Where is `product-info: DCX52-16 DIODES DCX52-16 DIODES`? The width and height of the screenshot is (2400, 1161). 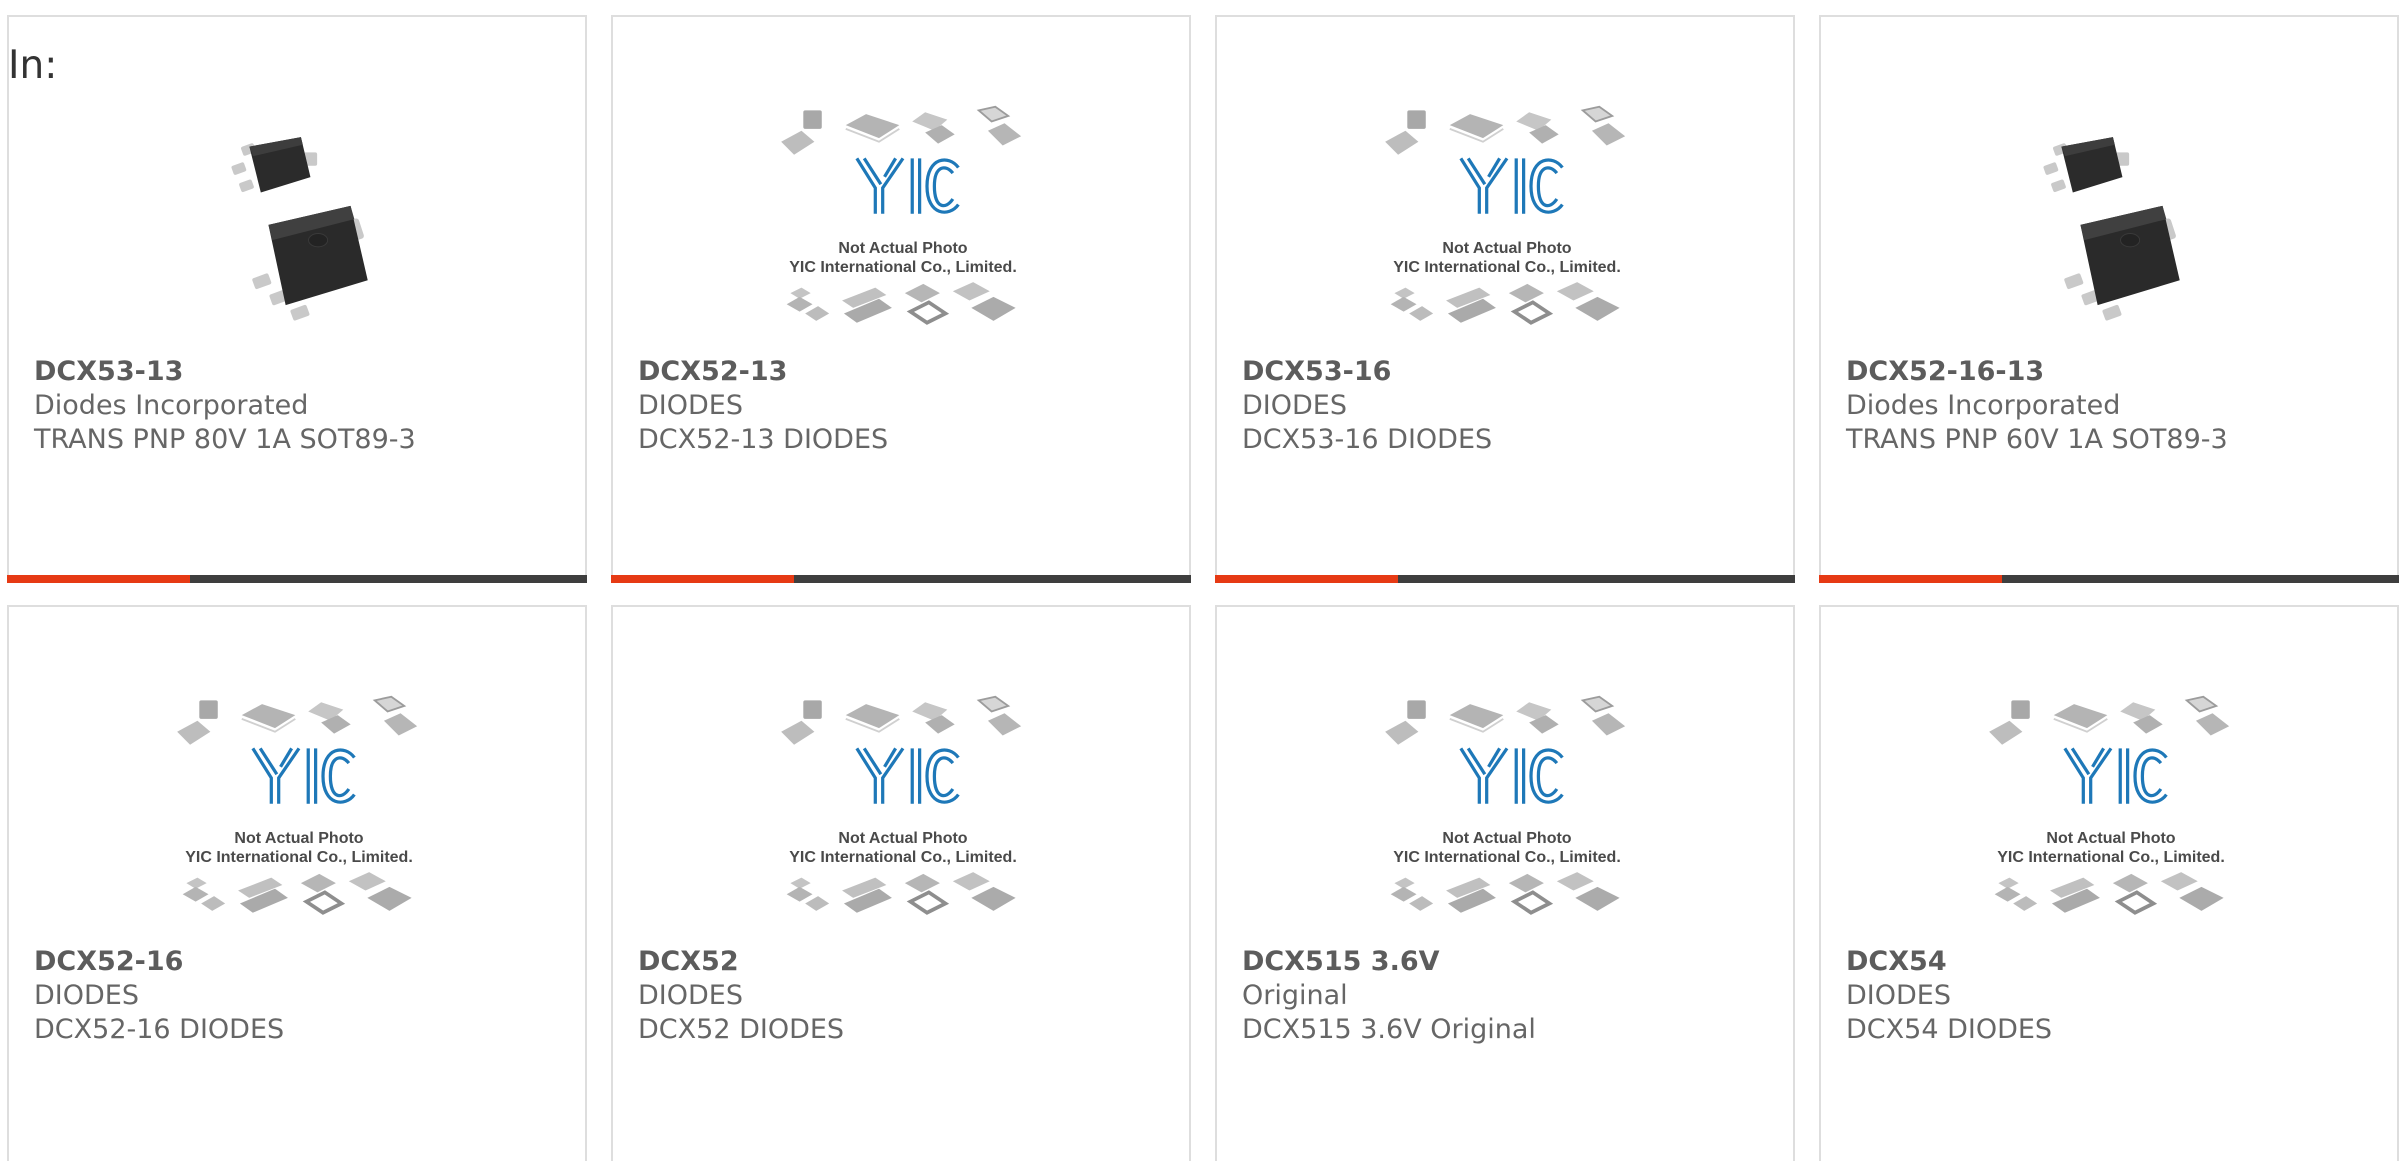 product-info: DCX52-16 DIODES DCX52-16 DIODES is located at coordinates (304, 996).